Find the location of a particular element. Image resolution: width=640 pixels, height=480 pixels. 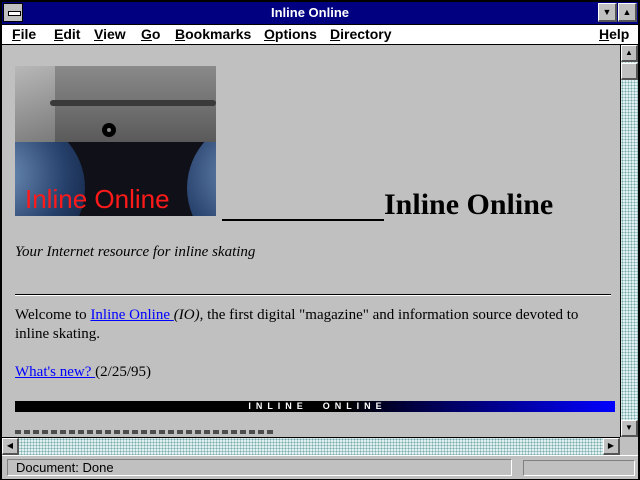

metal-panel is located at coordinates (115, 104).